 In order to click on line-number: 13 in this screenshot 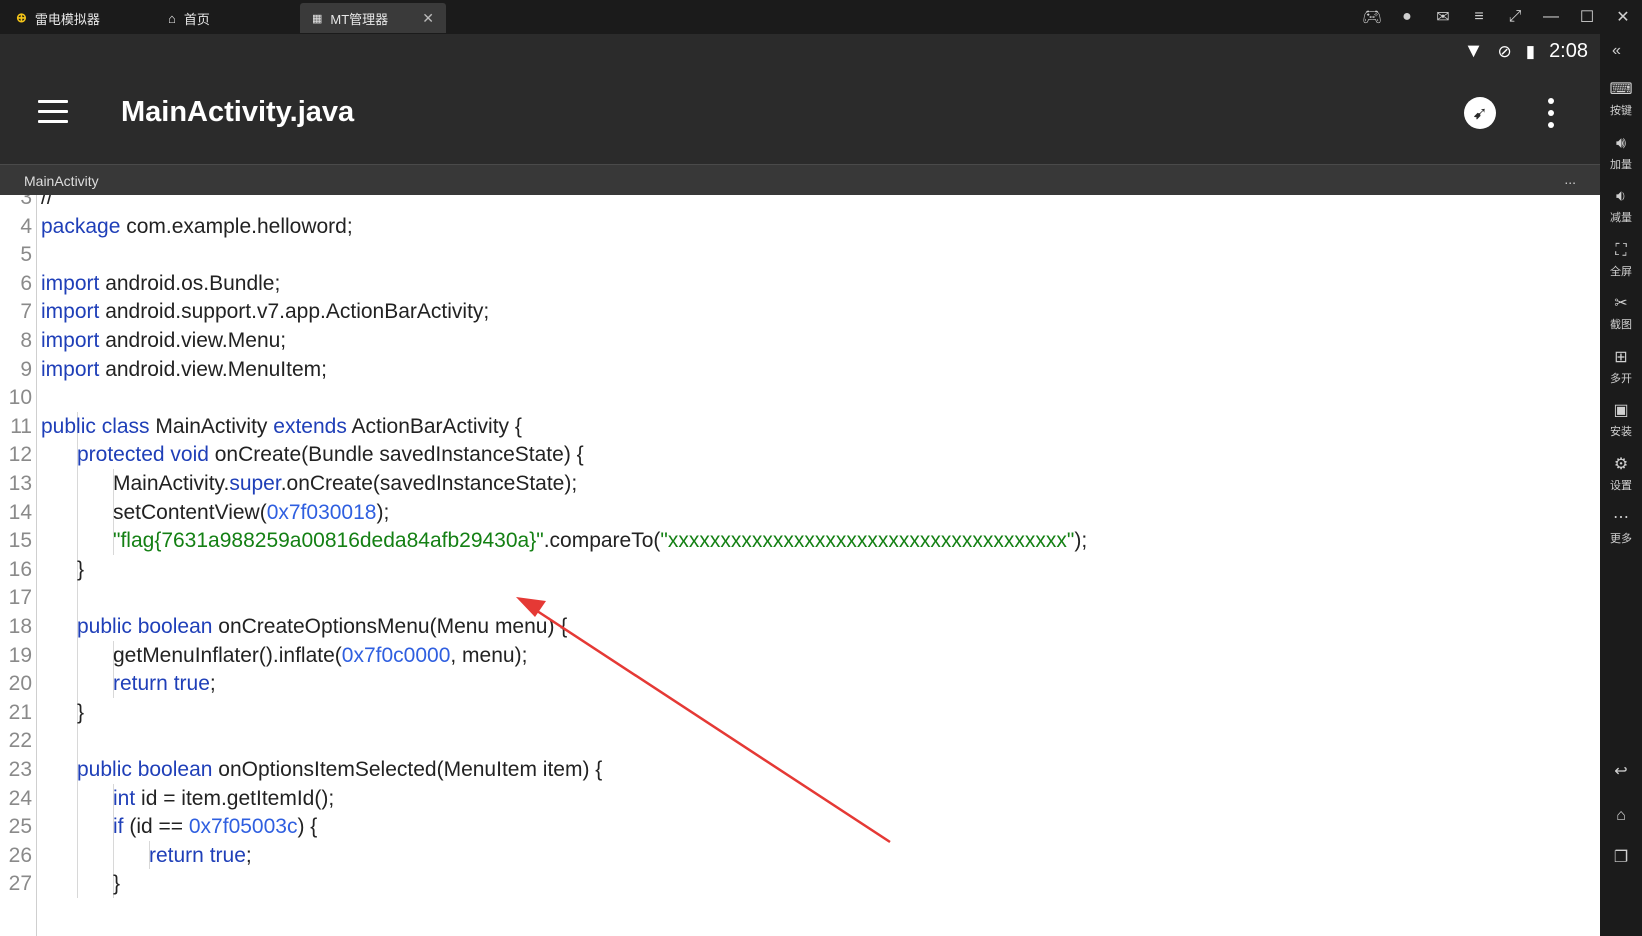, I will do `click(20, 483)`.